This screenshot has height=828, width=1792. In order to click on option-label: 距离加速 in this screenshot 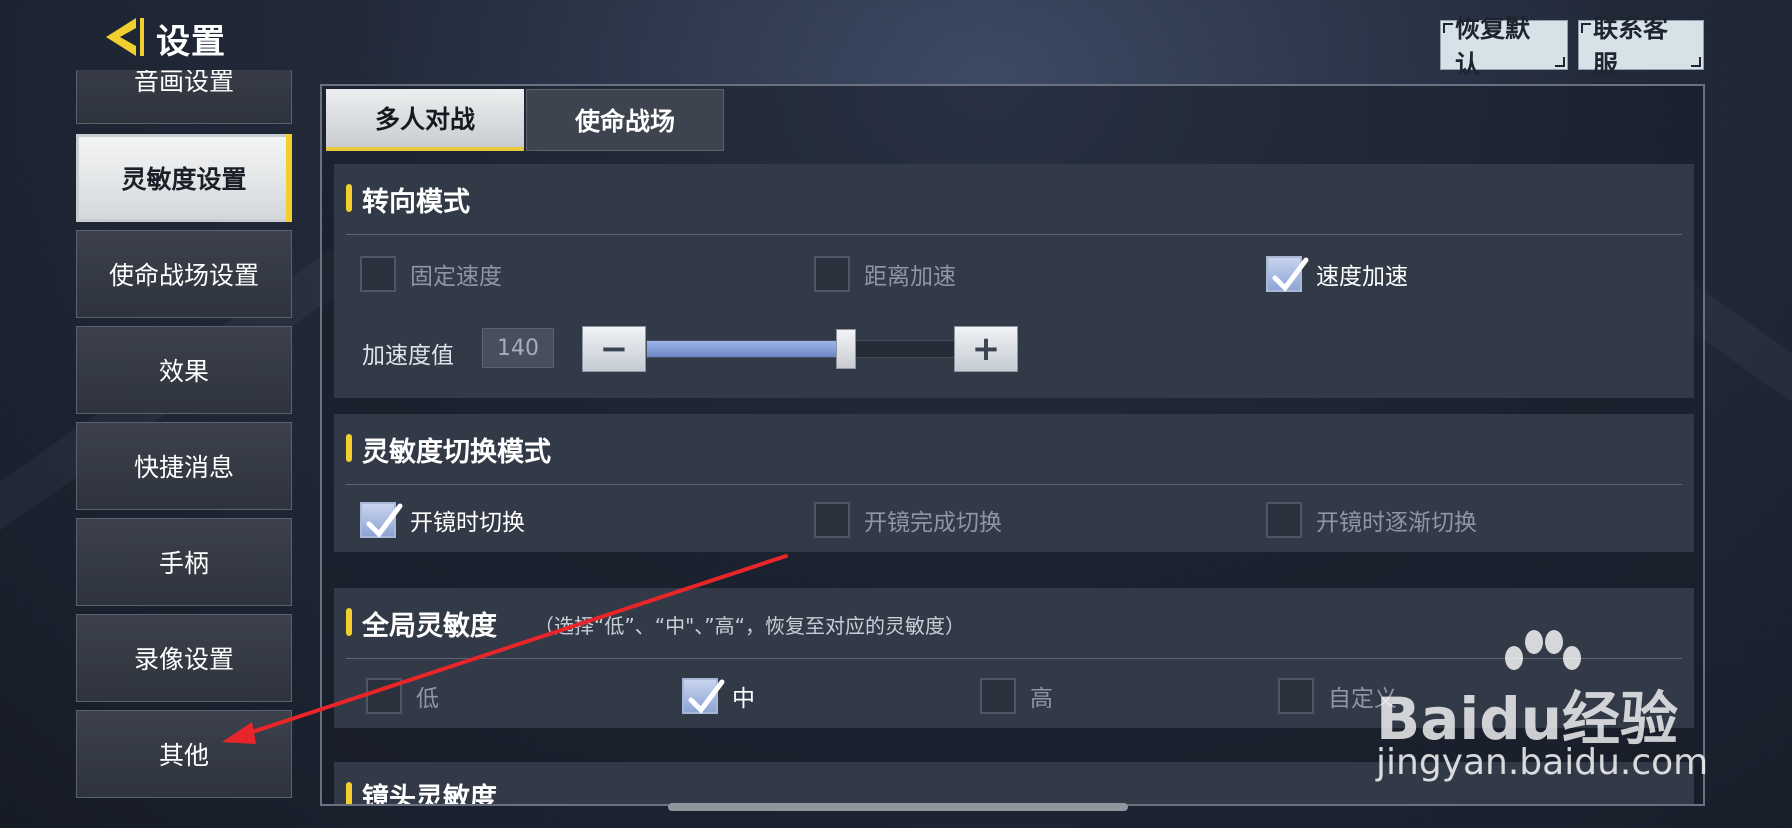, I will do `click(910, 277)`.